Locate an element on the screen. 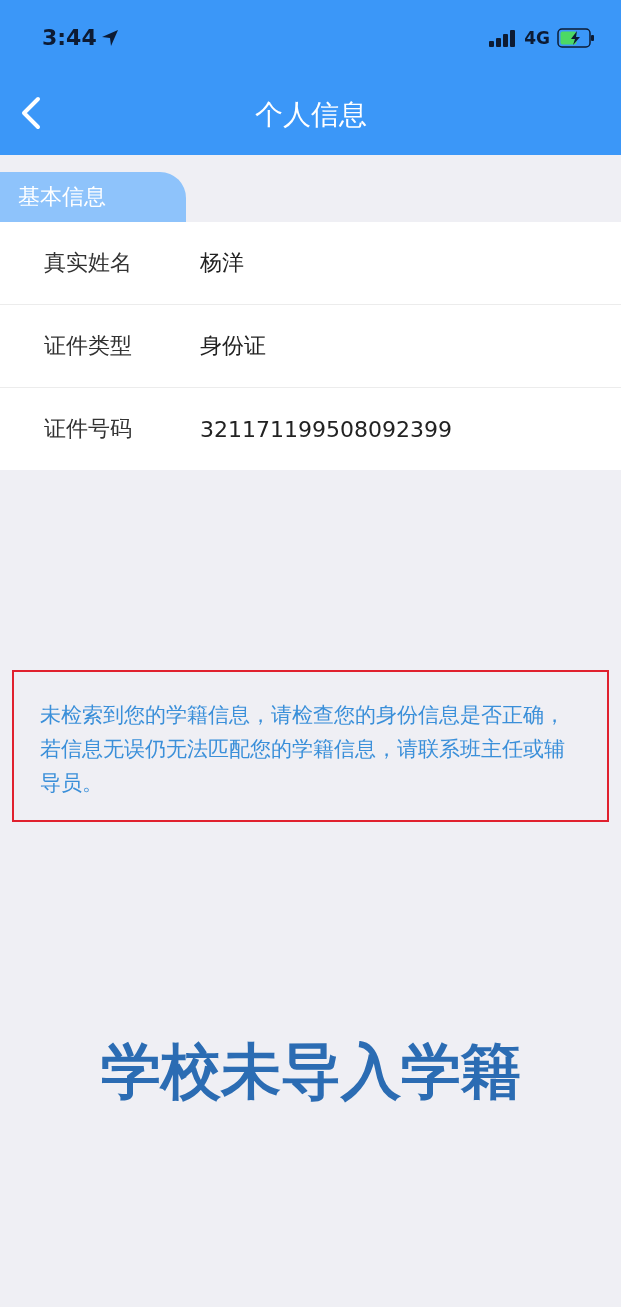 This screenshot has width=621, height=1307. field-value: 杨洋 is located at coordinates (222, 263).